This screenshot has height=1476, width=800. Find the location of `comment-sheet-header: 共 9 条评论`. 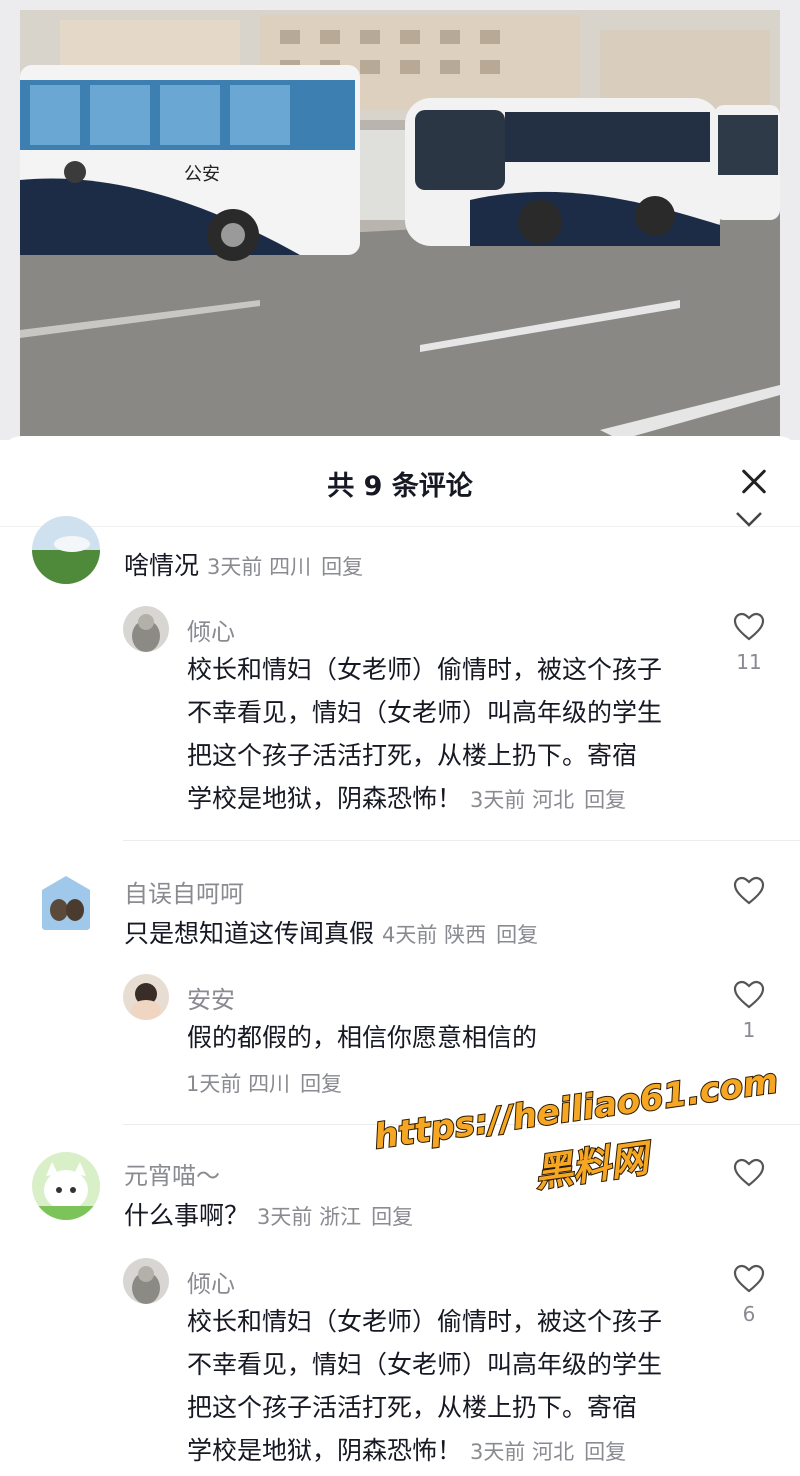

comment-sheet-header: 共 9 条评论 is located at coordinates (400, 481).